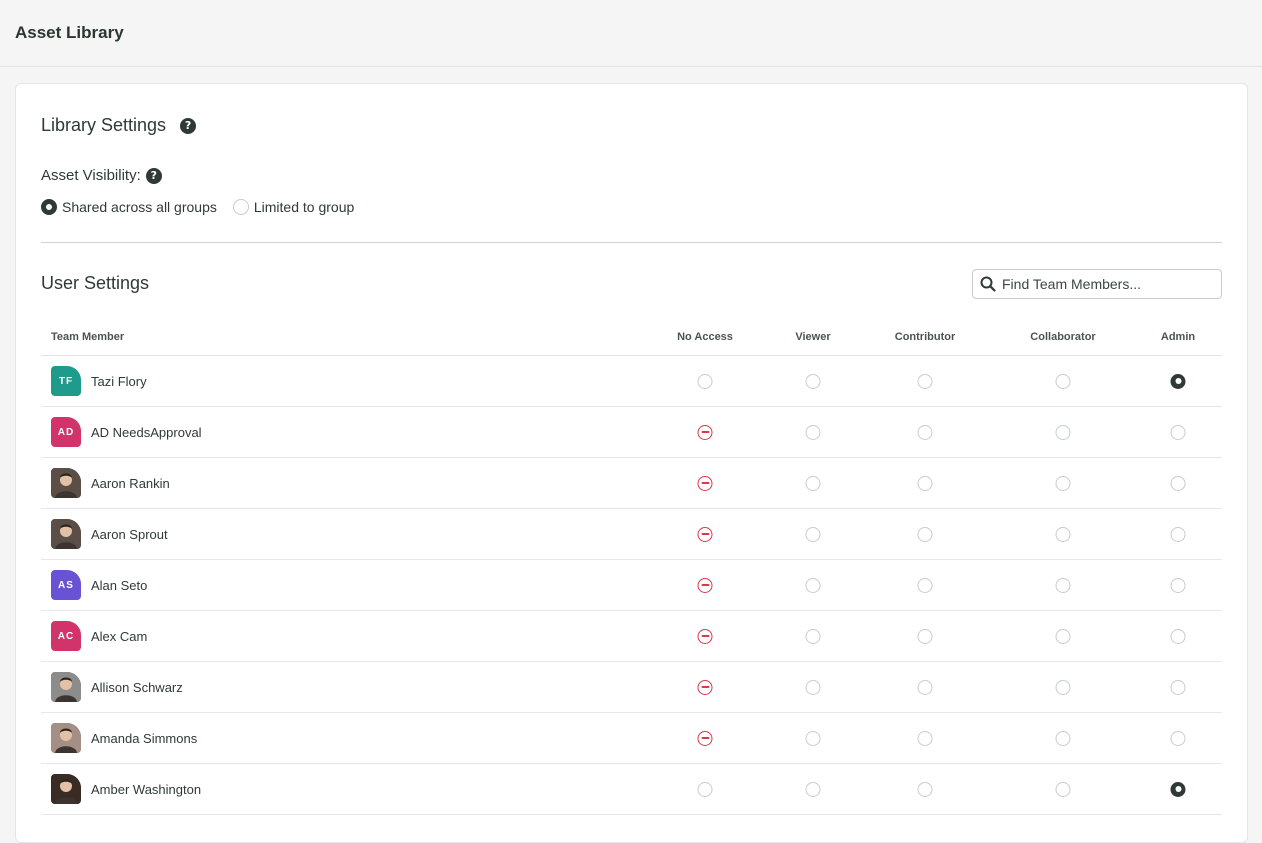 This screenshot has width=1262, height=843. Describe the element at coordinates (988, 284) in the screenshot. I see `search-icon` at that location.